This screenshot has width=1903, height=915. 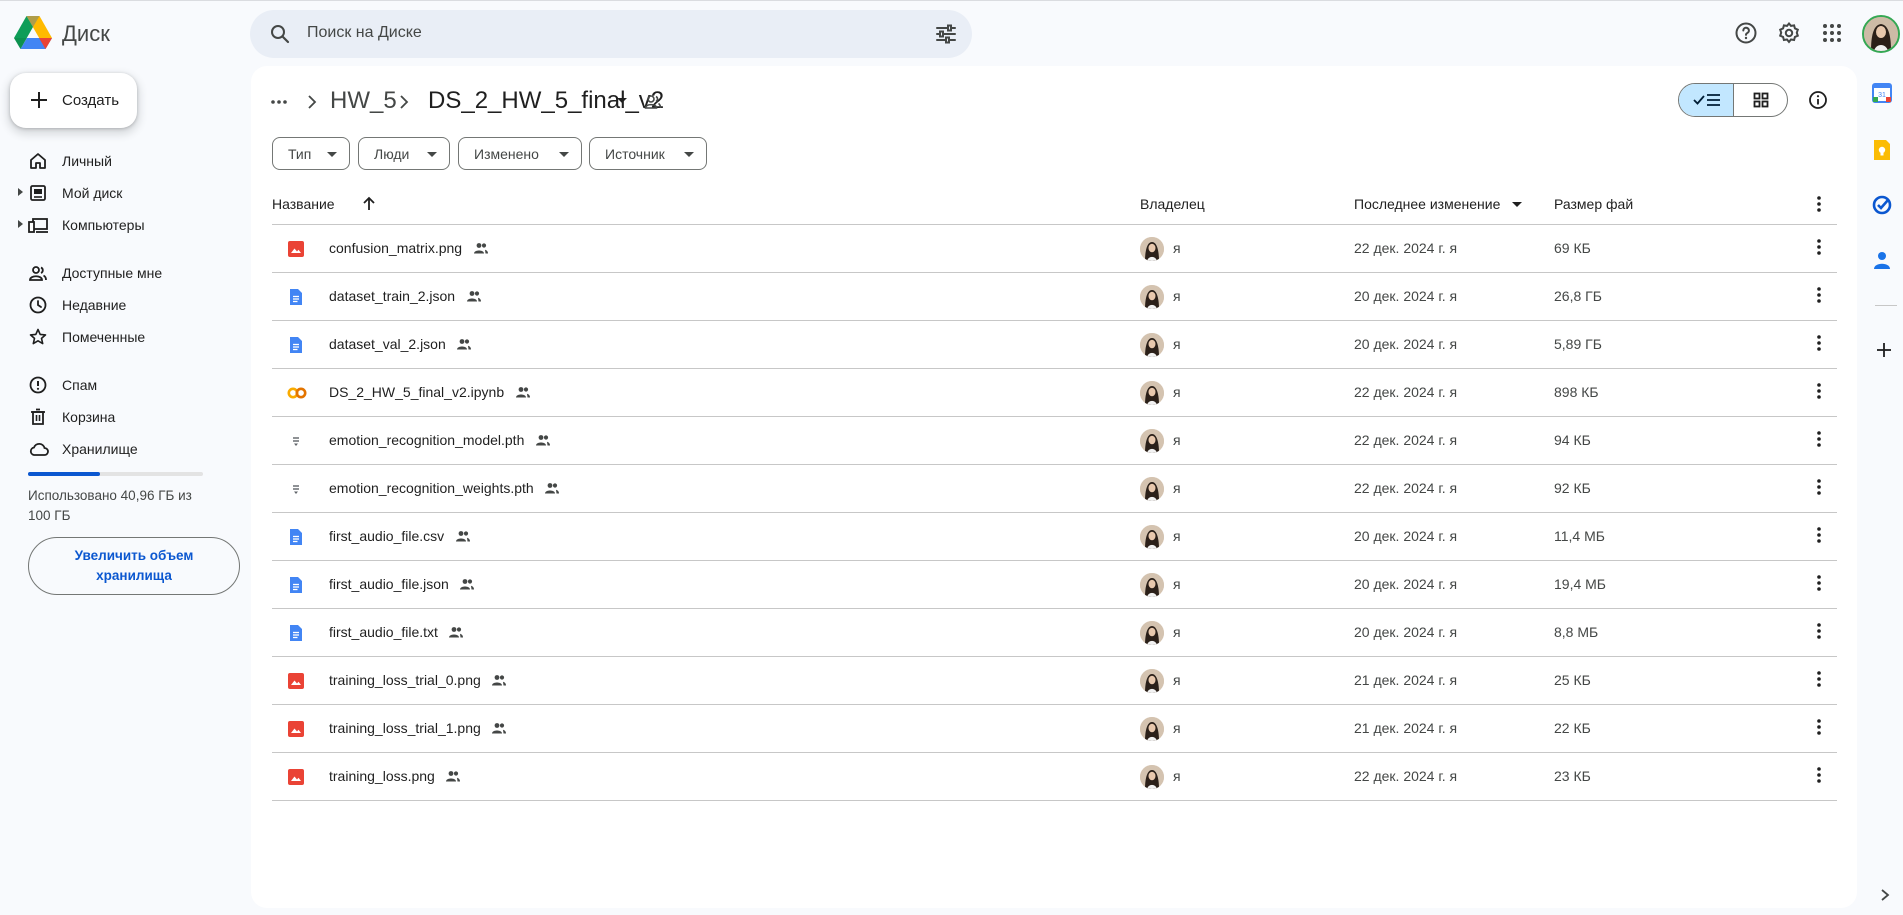 I want to click on sidebar-item-recent: Недавние, so click(x=120, y=305).